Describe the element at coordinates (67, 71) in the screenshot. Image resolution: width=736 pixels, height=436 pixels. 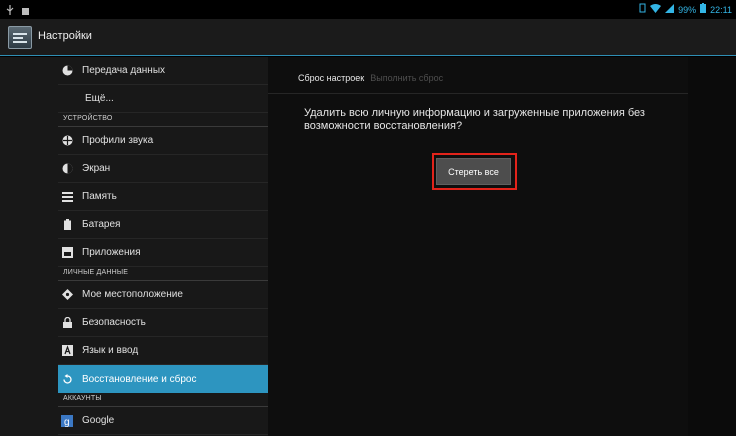
I see `data-usage-icon` at that location.